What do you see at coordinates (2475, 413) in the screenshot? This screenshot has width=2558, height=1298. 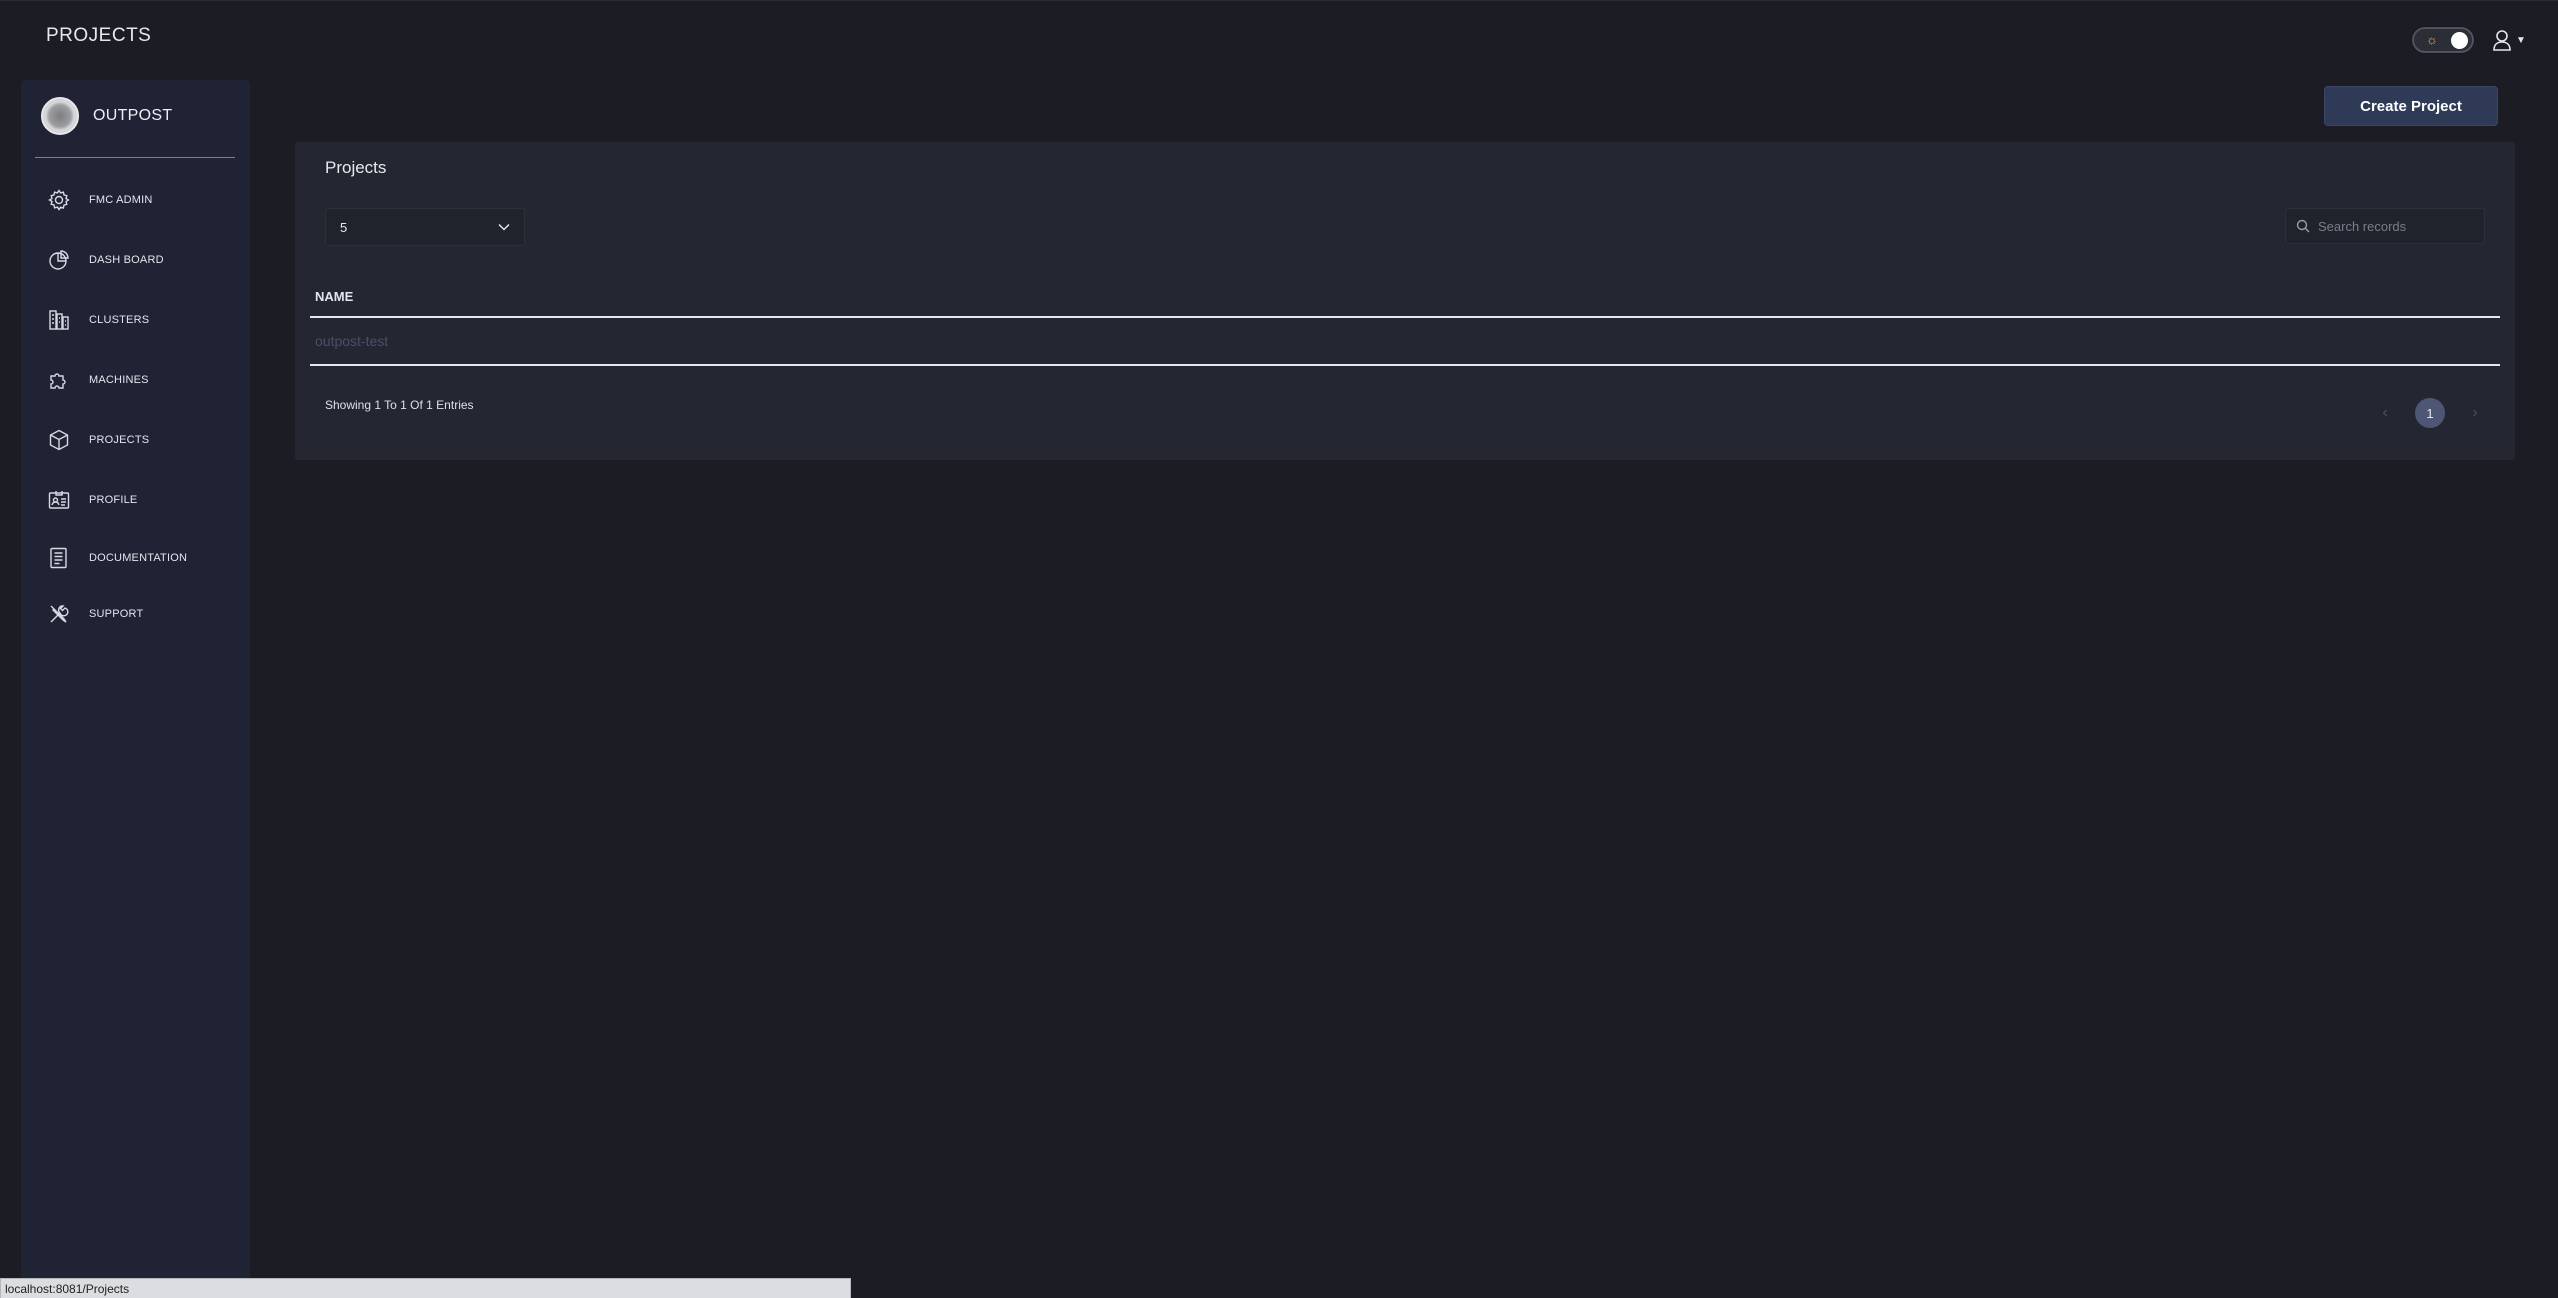 I see `next-page-icon: ›` at bounding box center [2475, 413].